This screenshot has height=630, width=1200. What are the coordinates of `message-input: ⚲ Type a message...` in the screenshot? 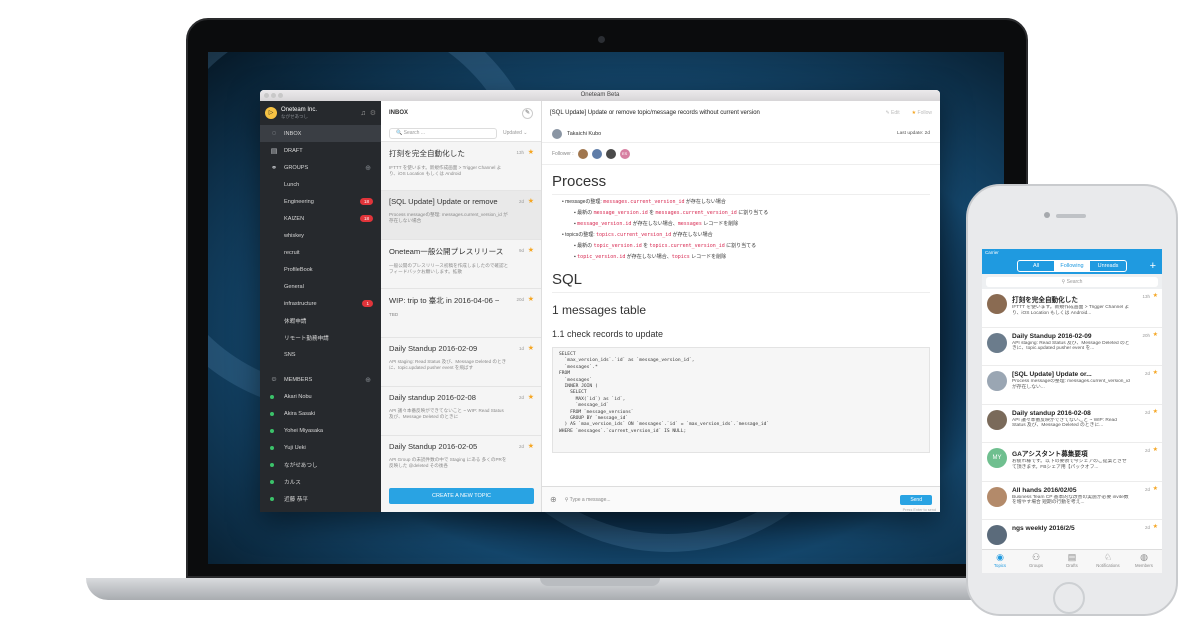 It's located at (588, 500).